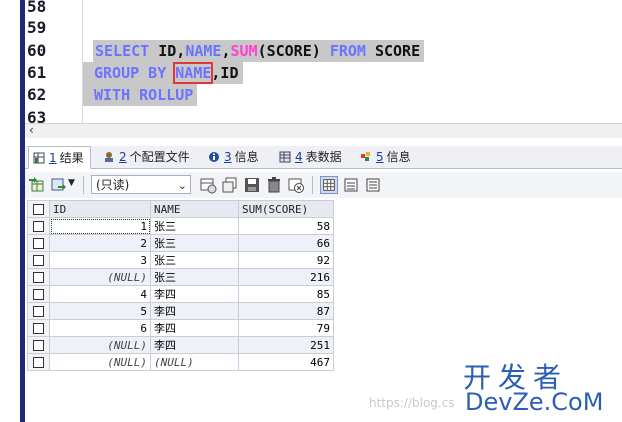 This screenshot has width=622, height=422. I want to click on column-header-id: ID, so click(100, 209).